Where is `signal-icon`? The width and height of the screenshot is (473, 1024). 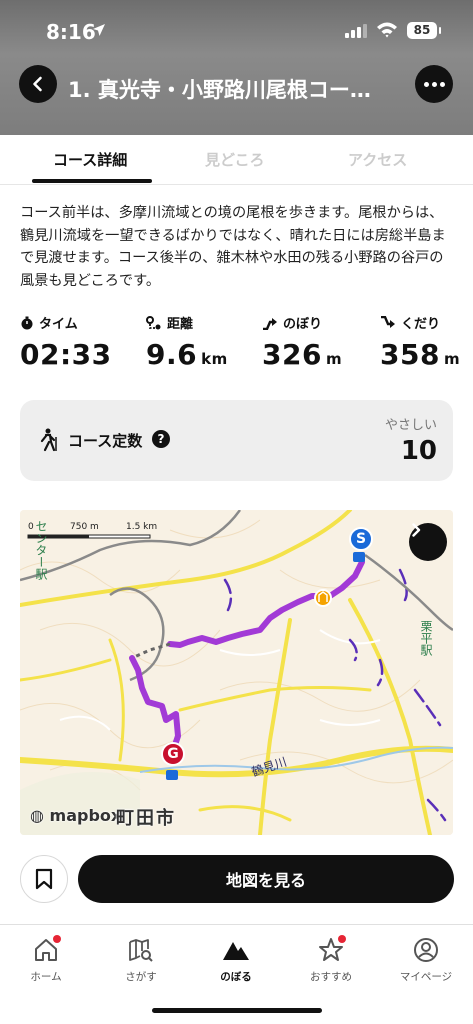
signal-icon is located at coordinates (356, 31).